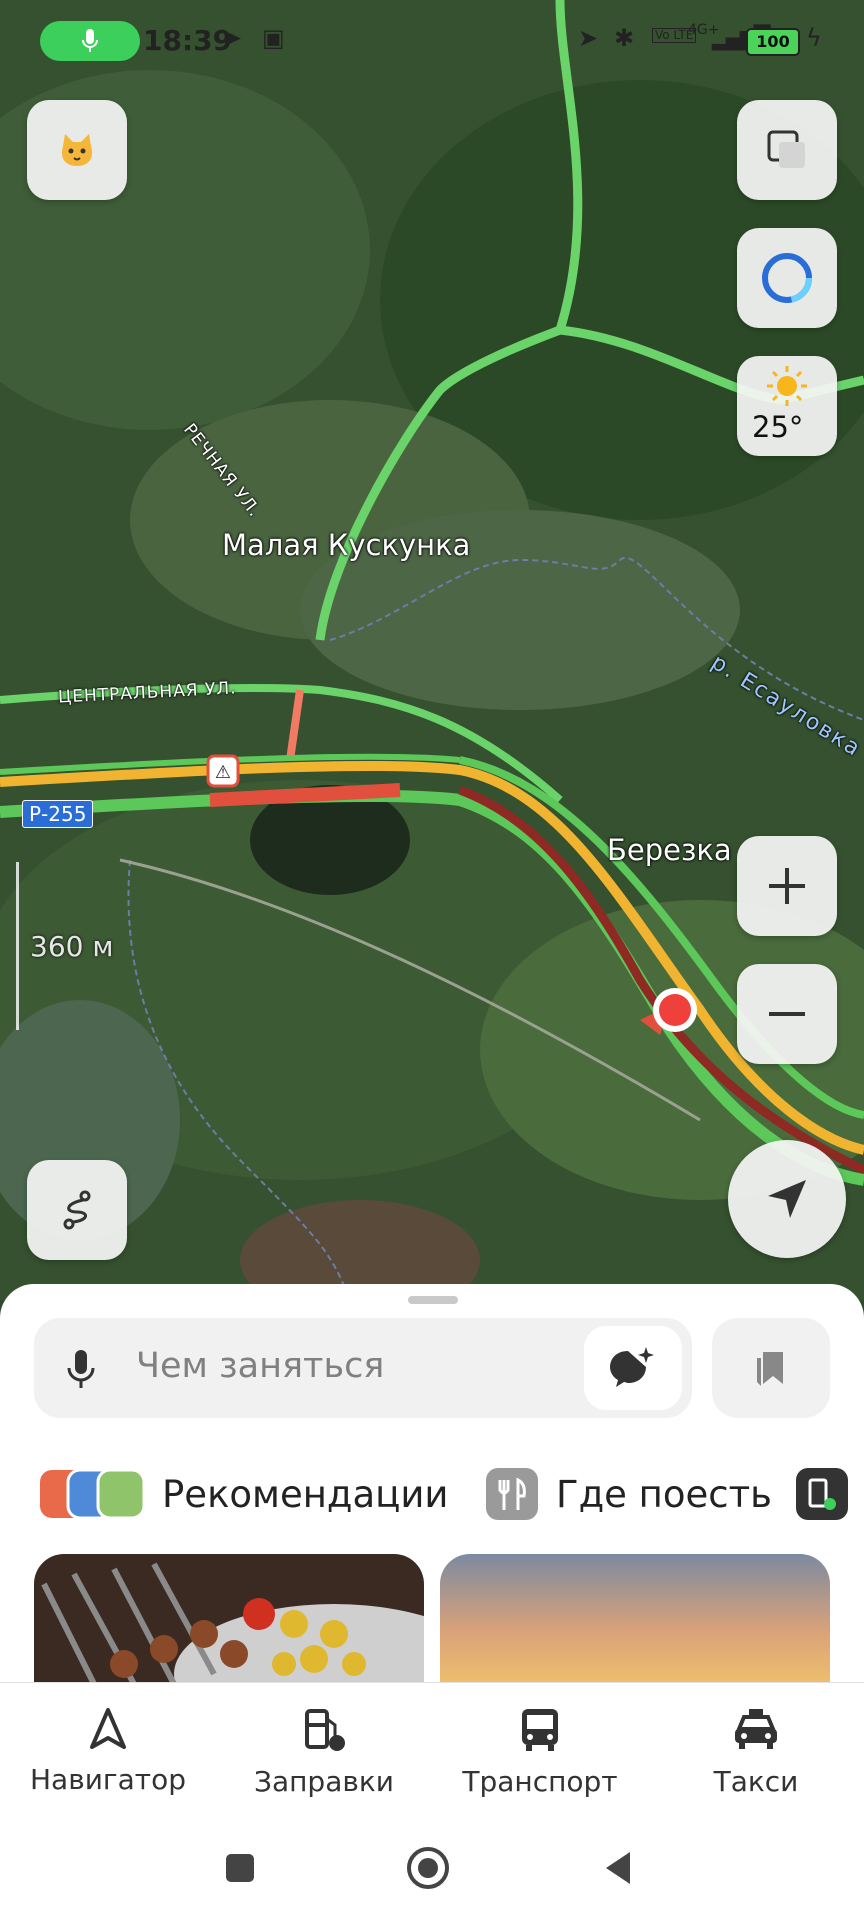  I want to click on zoom-out-button, so click(787, 1014).